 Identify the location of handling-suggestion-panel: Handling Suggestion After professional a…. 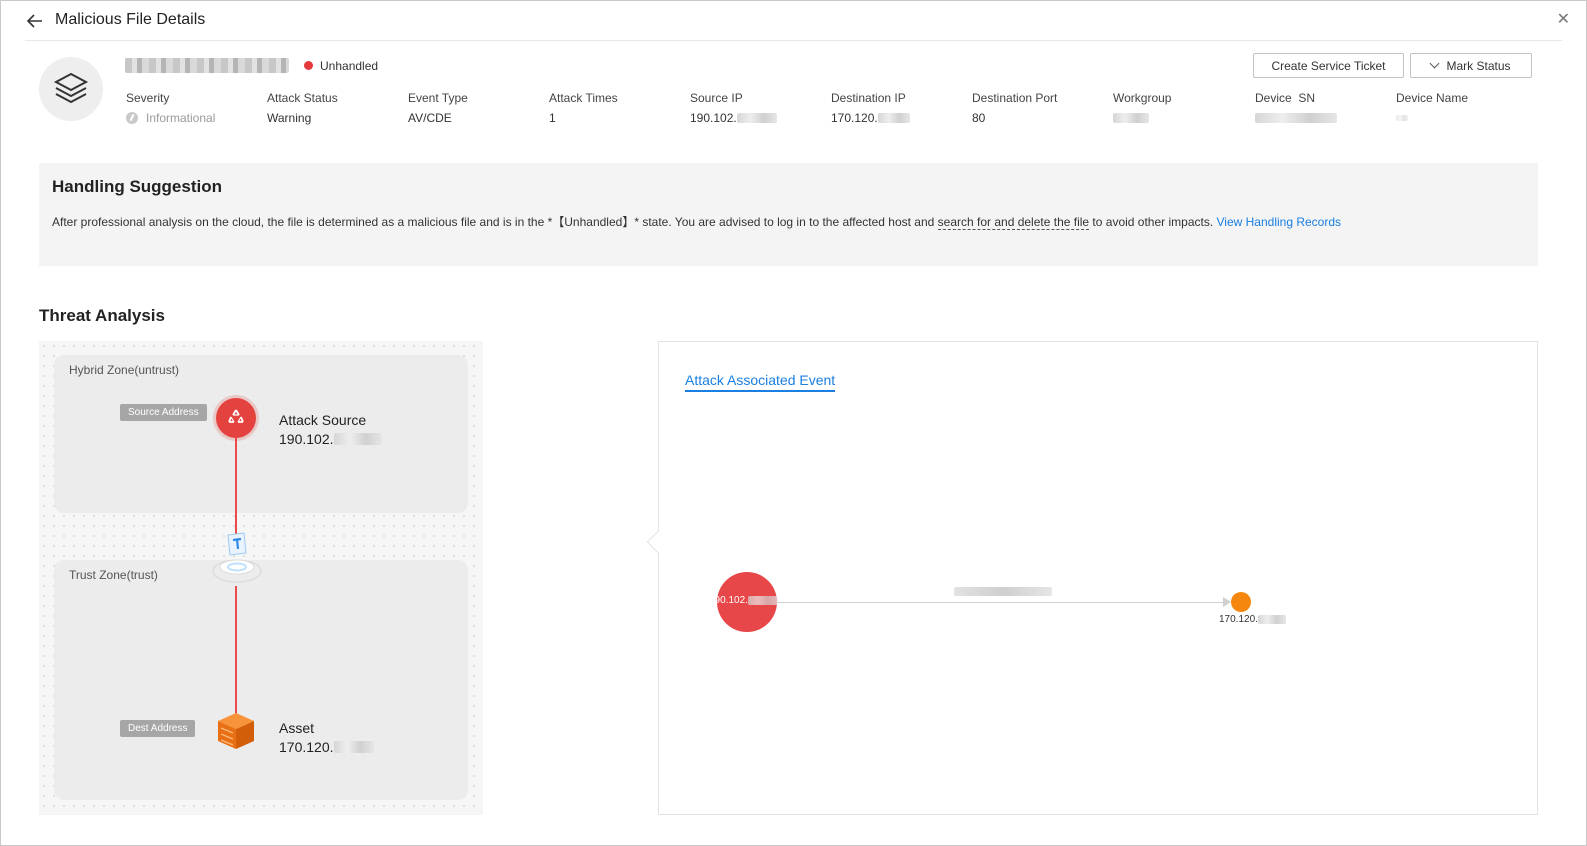
(788, 214).